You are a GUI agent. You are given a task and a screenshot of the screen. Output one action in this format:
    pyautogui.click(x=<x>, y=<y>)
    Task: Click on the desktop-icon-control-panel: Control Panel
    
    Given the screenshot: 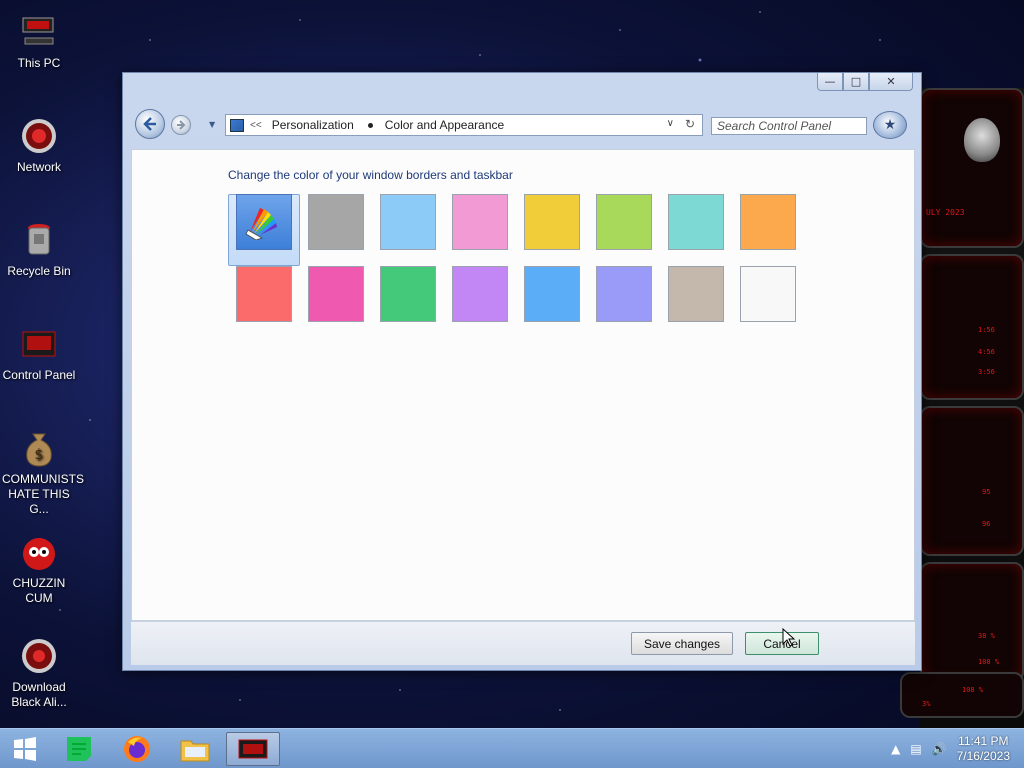 What is the action you would take?
    pyautogui.click(x=39, y=353)
    